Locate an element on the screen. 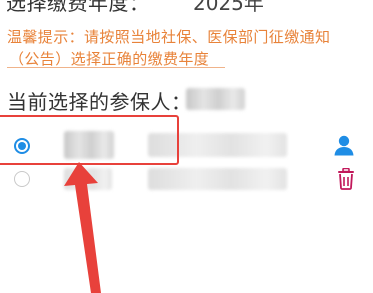 This screenshot has height=293, width=373. person-icon is located at coordinates (344, 145).